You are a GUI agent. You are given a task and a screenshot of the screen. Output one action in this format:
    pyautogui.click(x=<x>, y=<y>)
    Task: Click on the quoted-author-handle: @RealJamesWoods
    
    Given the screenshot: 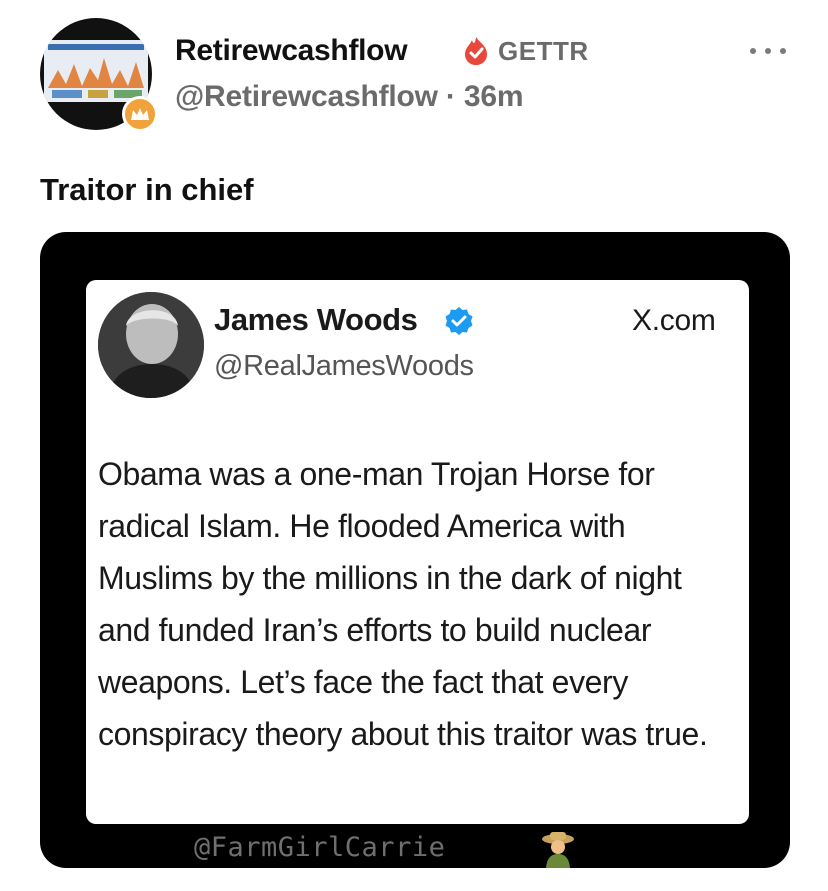 What is the action you would take?
    pyautogui.click(x=344, y=366)
    